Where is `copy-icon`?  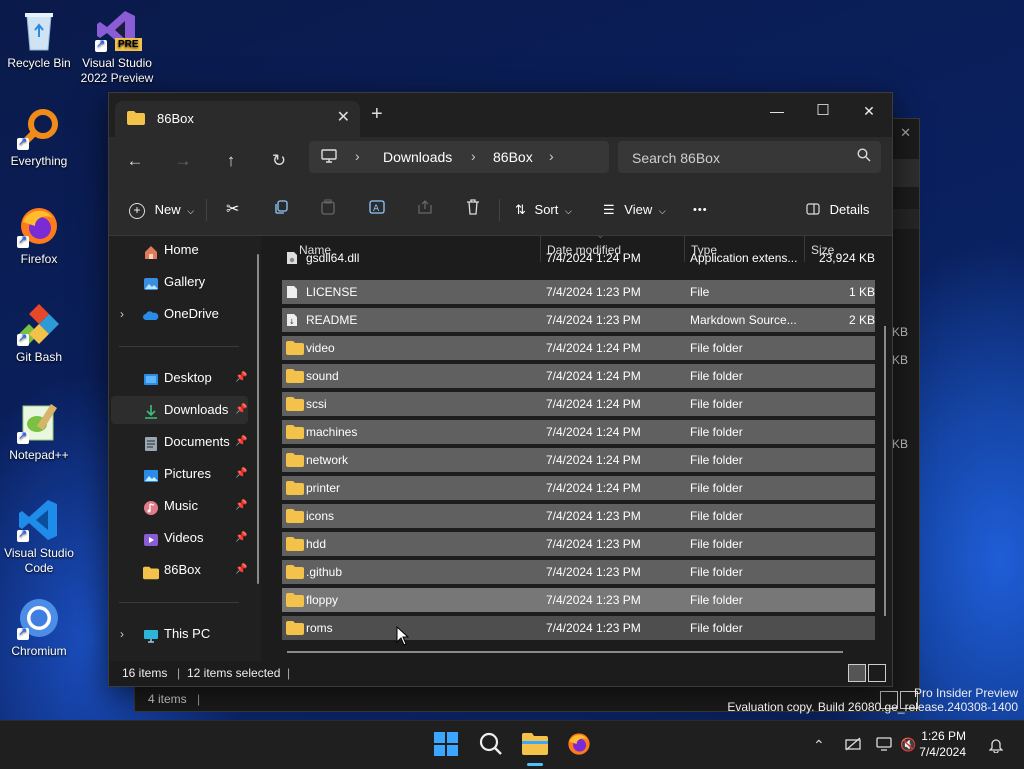
copy-icon is located at coordinates (281, 210).